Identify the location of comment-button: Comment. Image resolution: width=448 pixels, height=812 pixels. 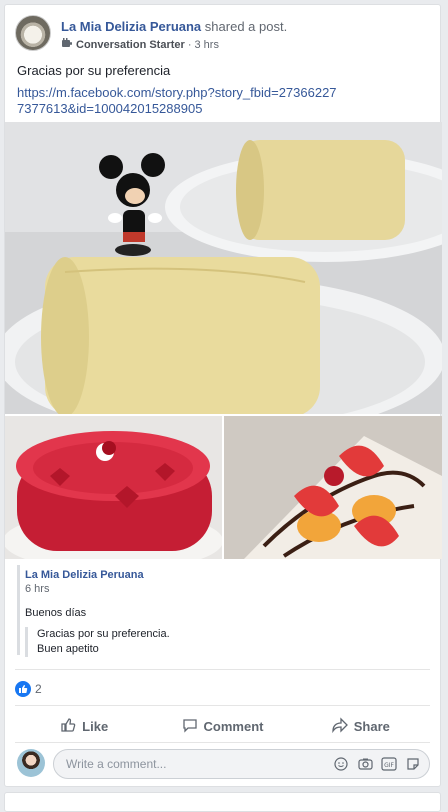
(222, 726).